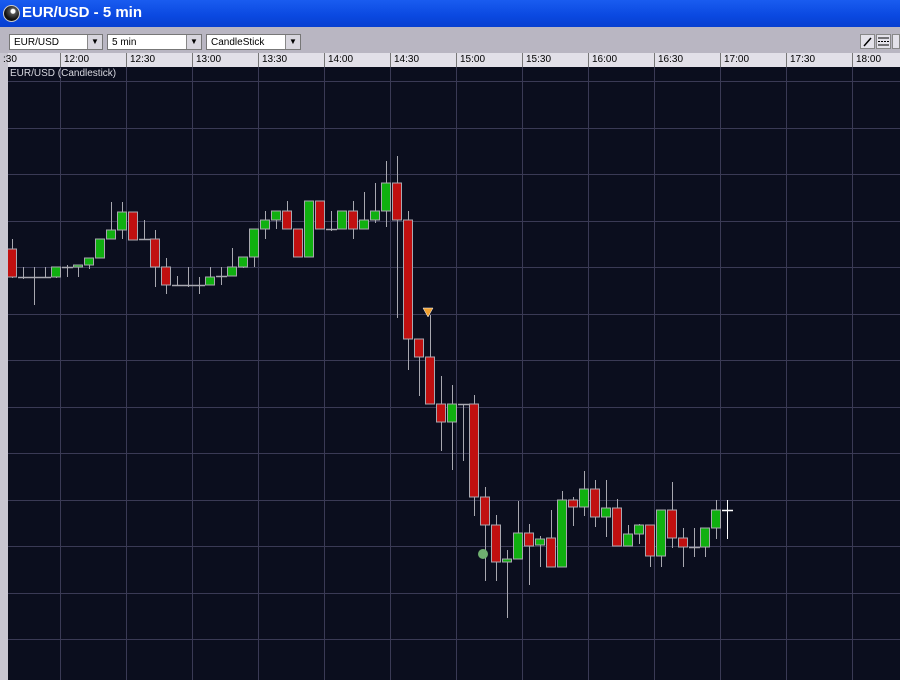  What do you see at coordinates (404, 60) in the screenshot?
I see `time-tick-label: 14:30` at bounding box center [404, 60].